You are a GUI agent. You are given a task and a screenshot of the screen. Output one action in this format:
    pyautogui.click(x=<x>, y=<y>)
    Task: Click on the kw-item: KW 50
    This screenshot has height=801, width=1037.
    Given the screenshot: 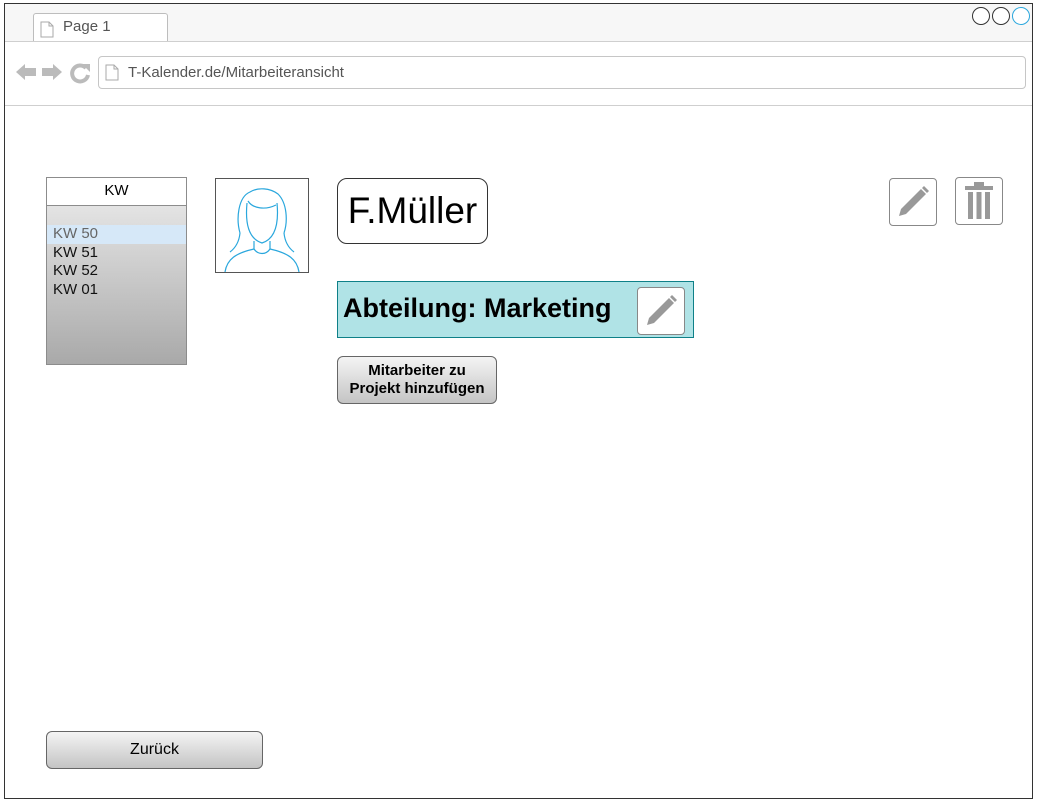 What is the action you would take?
    pyautogui.click(x=116, y=234)
    